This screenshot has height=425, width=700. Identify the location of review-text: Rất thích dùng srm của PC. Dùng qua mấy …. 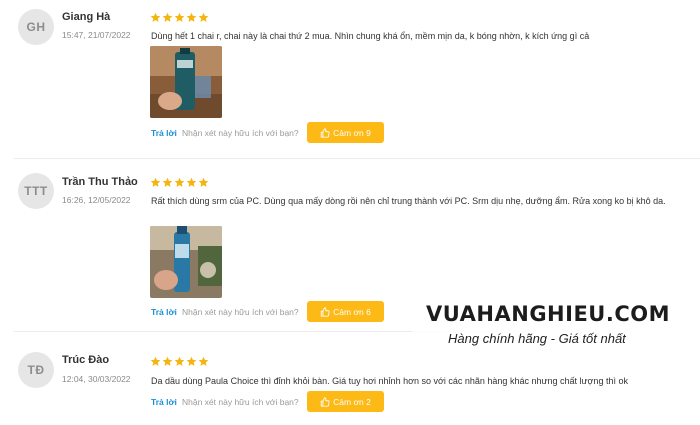
(408, 201).